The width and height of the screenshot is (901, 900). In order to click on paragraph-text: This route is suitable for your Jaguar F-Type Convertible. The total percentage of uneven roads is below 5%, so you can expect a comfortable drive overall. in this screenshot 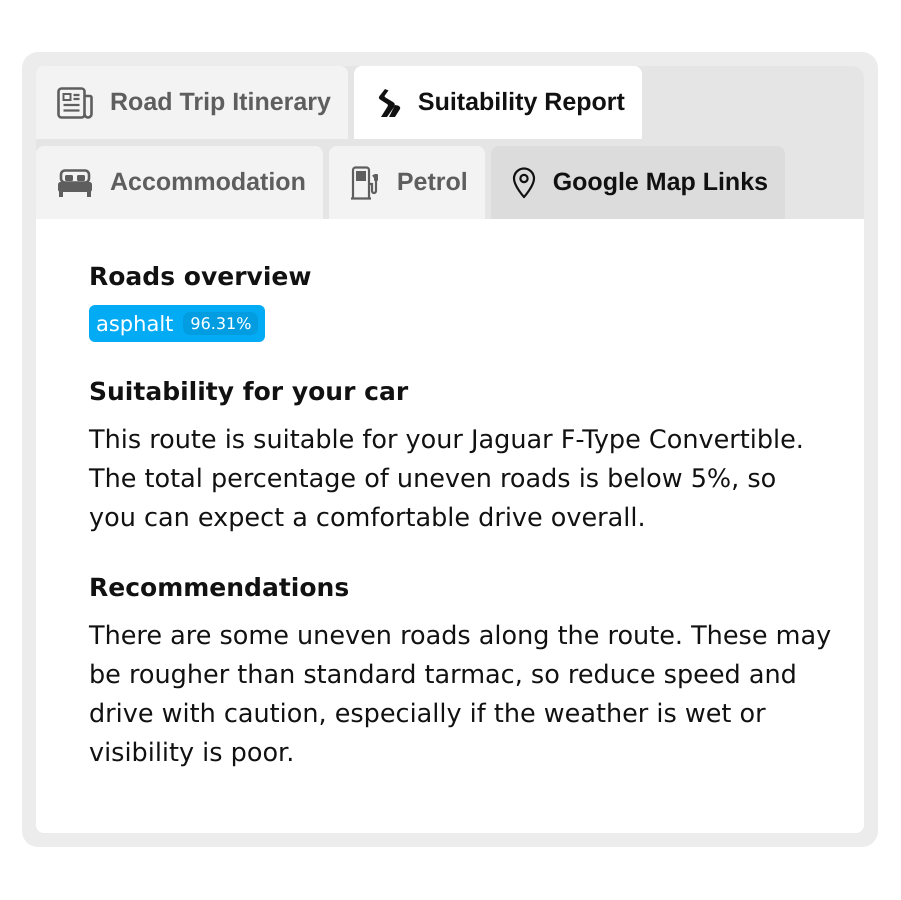, I will do `click(447, 479)`.